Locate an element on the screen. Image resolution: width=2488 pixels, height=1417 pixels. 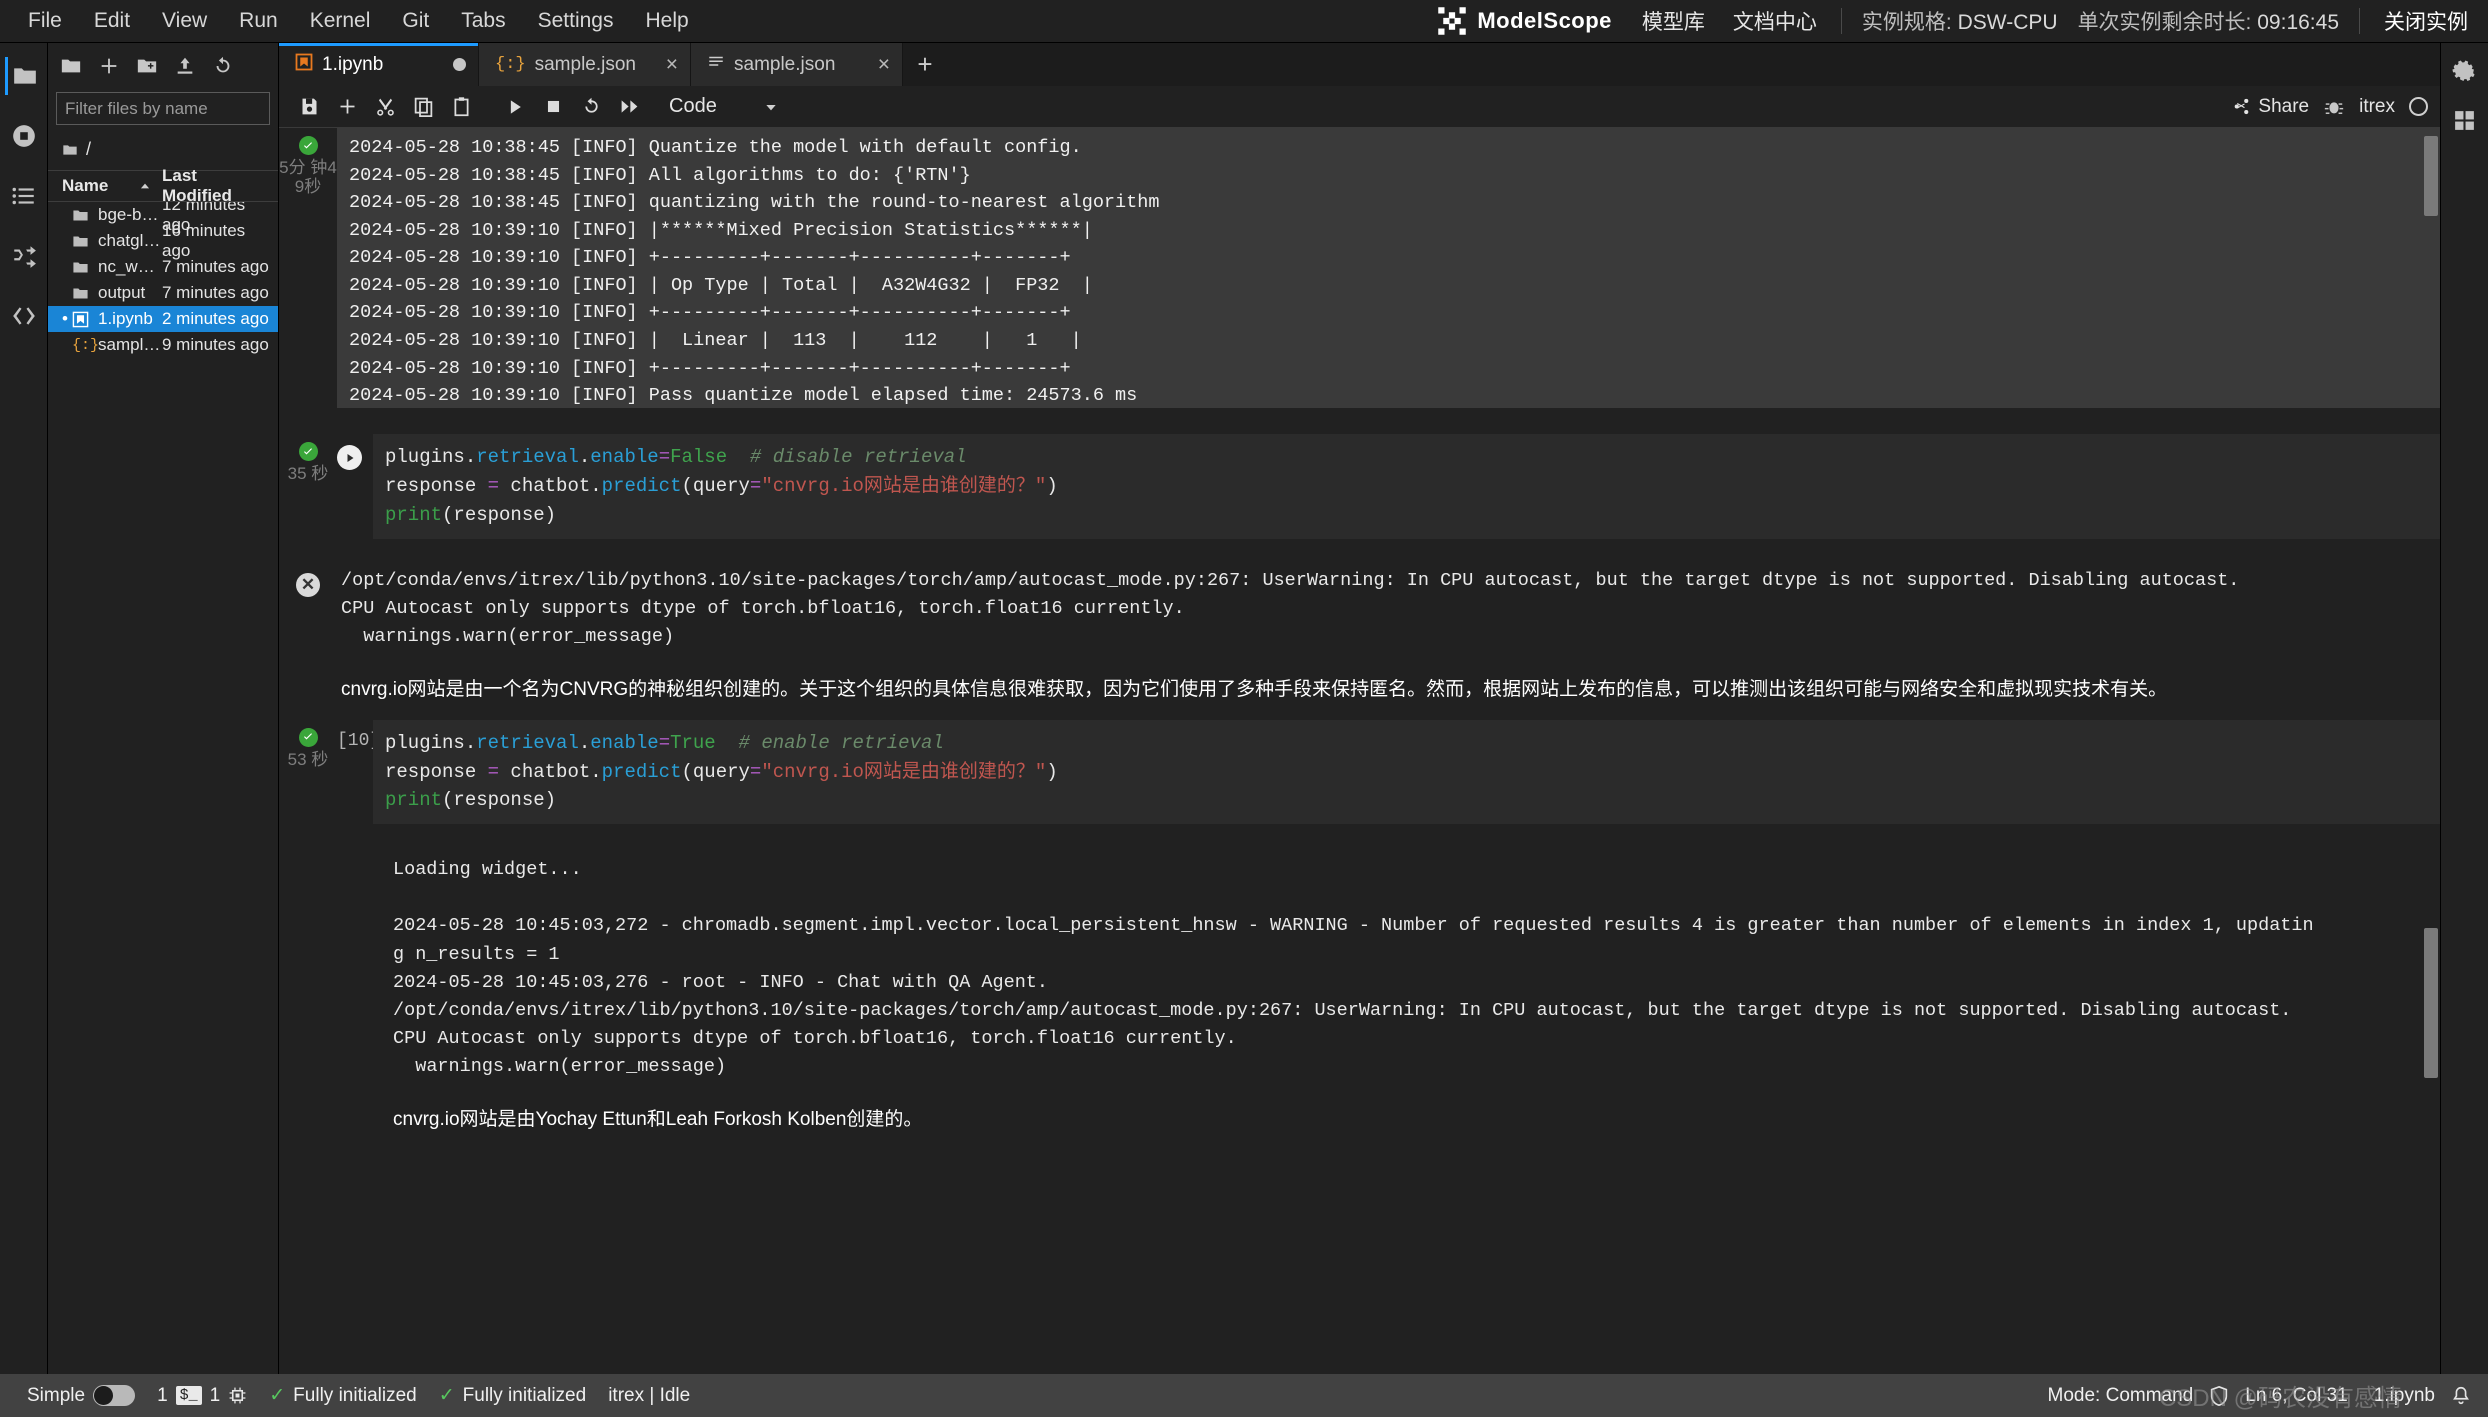
breadcrumb: / is located at coordinates (163, 151).